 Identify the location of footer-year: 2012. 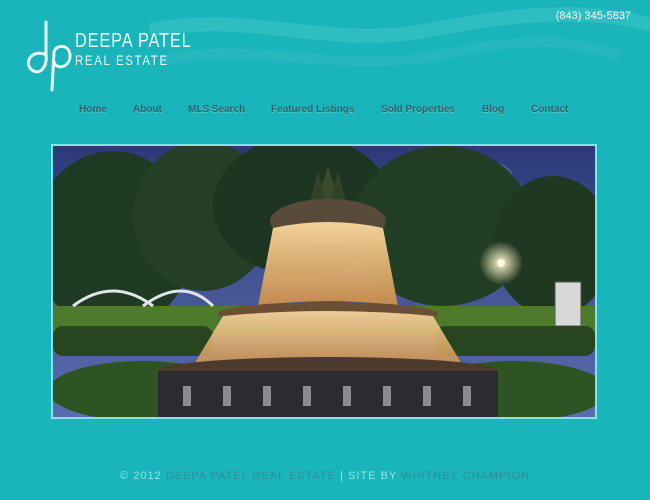
(147, 476).